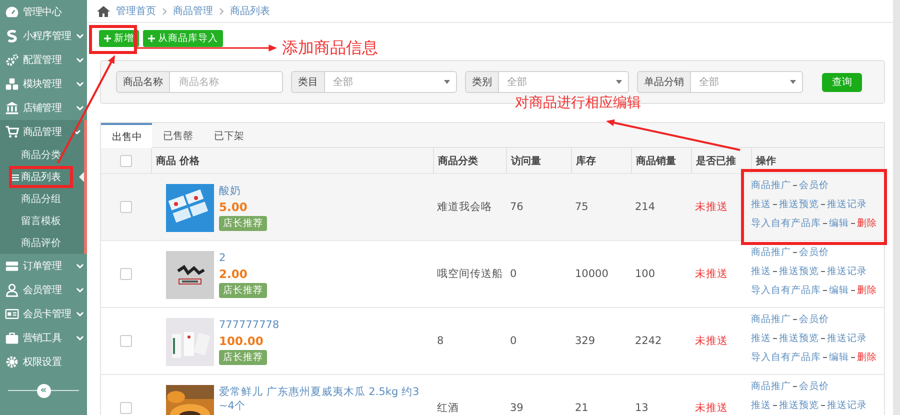  What do you see at coordinates (12, 84) in the screenshot?
I see `cubes-icon` at bounding box center [12, 84].